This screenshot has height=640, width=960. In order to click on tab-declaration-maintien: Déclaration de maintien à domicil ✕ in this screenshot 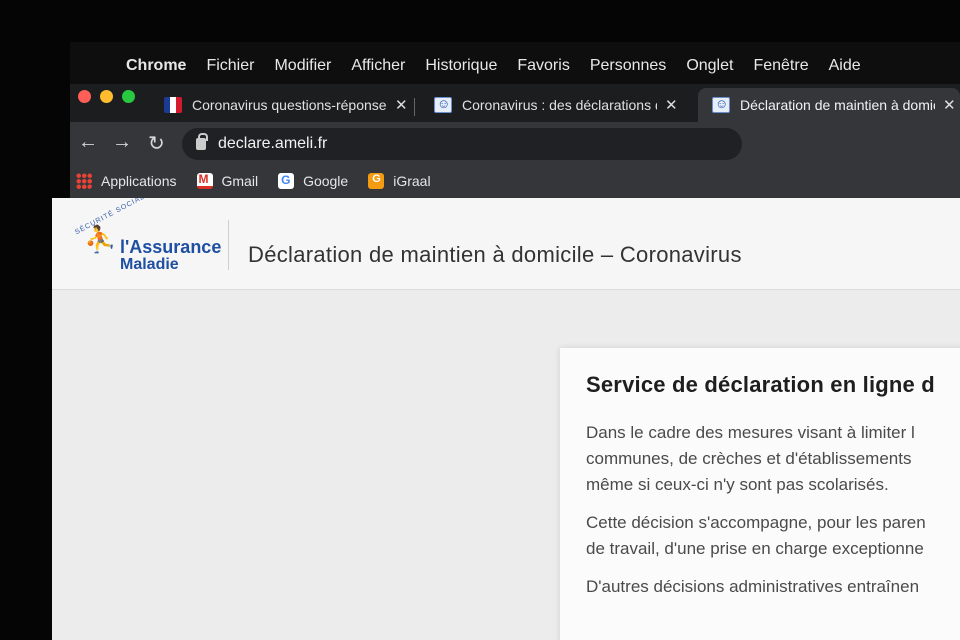, I will do `click(829, 105)`.